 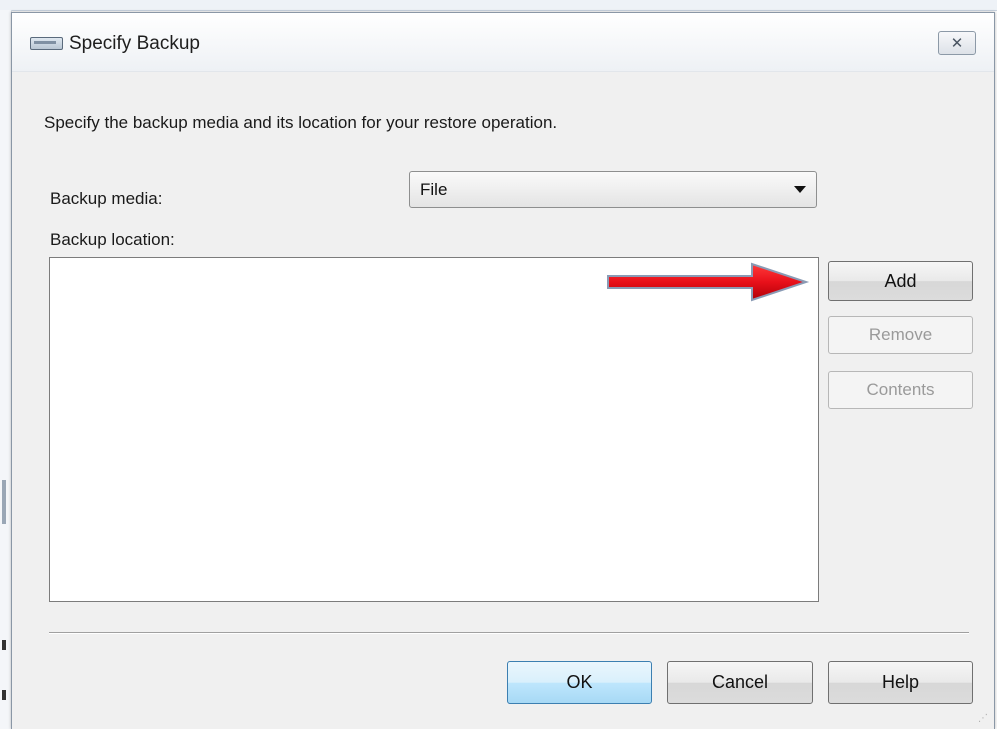 What do you see at coordinates (434, 189) in the screenshot?
I see `backup-media-value: File` at bounding box center [434, 189].